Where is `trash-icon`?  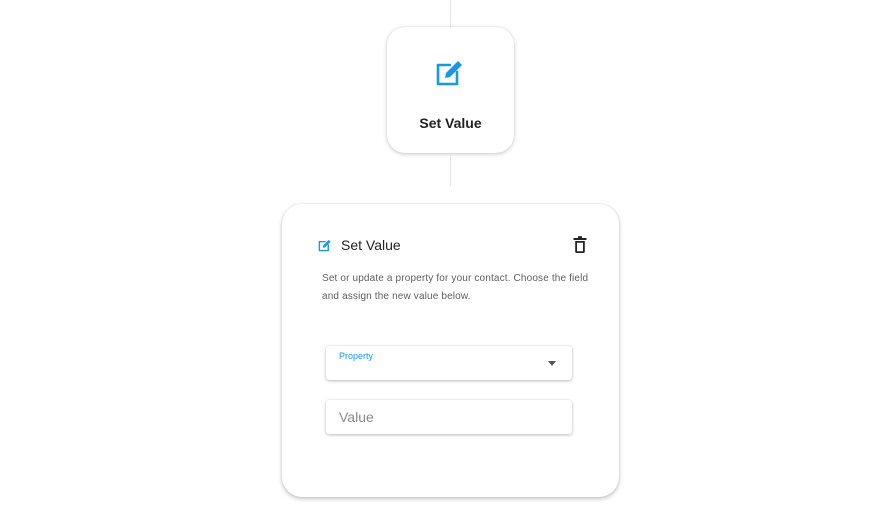 trash-icon is located at coordinates (580, 244).